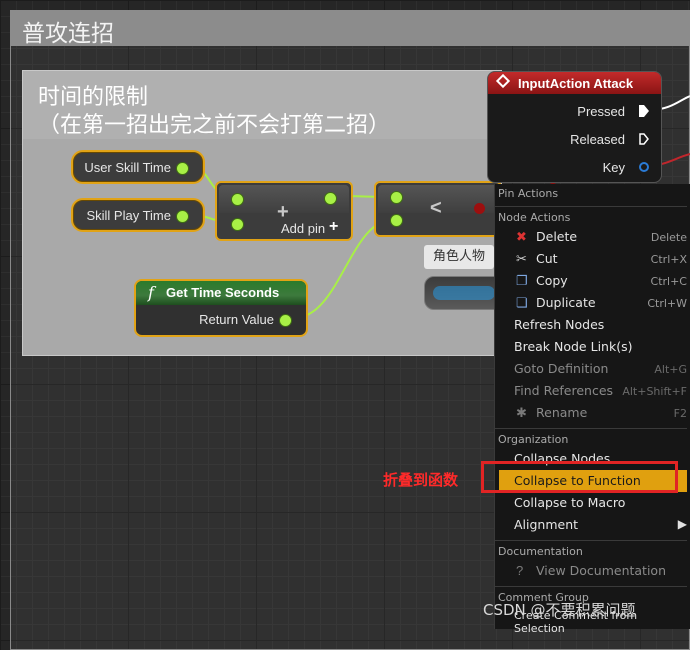 This screenshot has height=650, width=690. Describe the element at coordinates (670, 369) in the screenshot. I see `menu-item-shortcut: Alt+G` at that location.